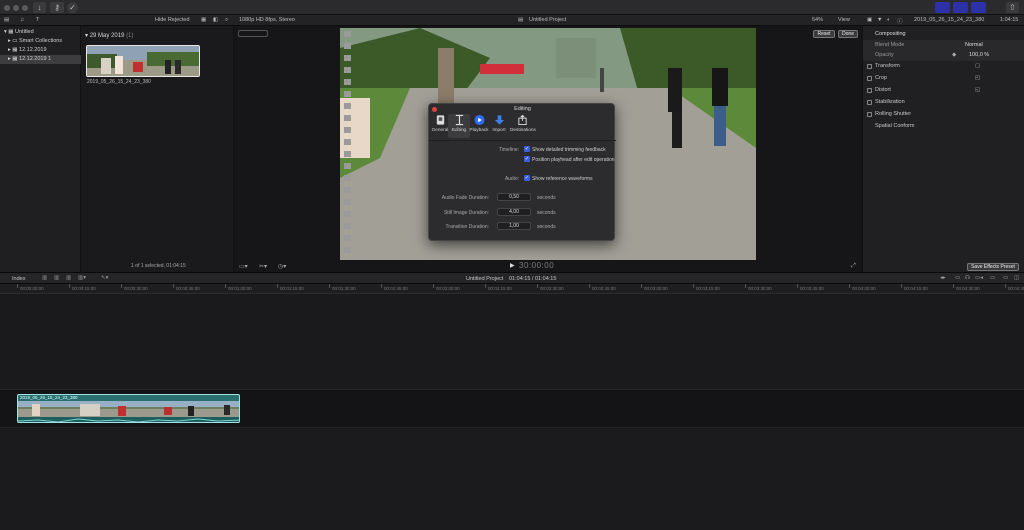 The width and height of the screenshot is (1024, 530). What do you see at coordinates (22, 20) in the screenshot?
I see `photos-icon: ♫` at bounding box center [22, 20].